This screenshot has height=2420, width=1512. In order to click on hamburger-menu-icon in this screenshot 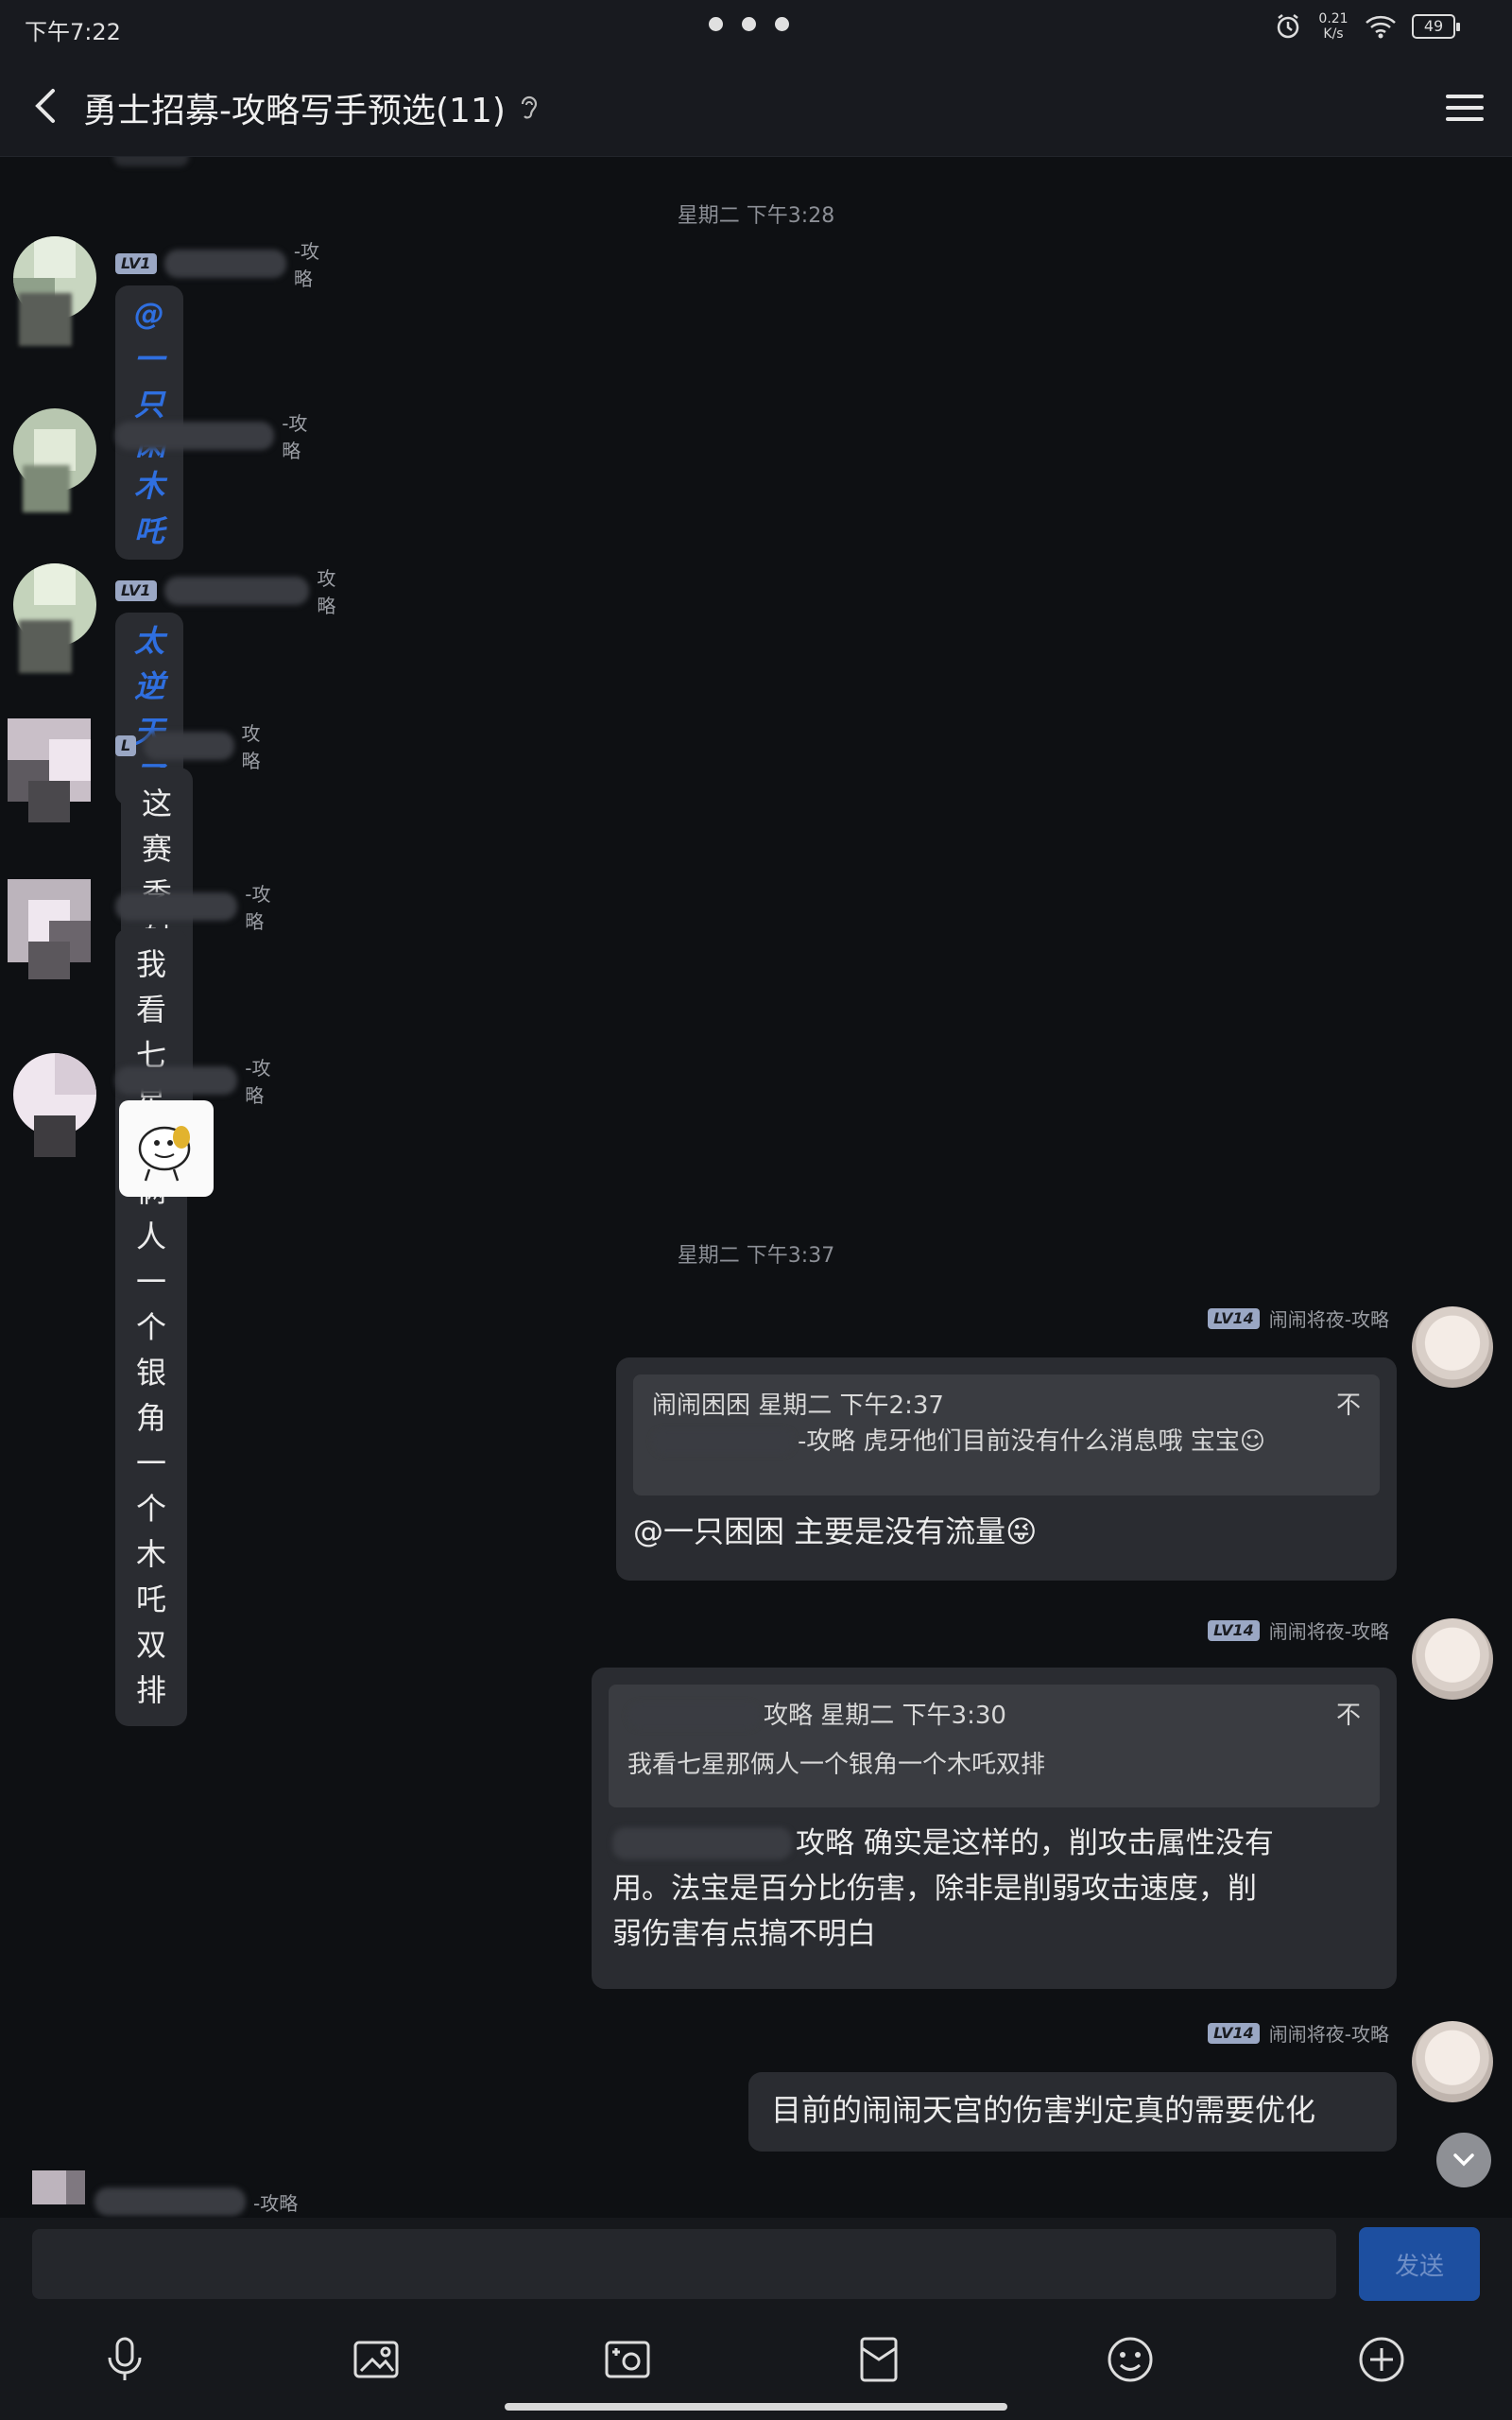, I will do `click(1465, 108)`.